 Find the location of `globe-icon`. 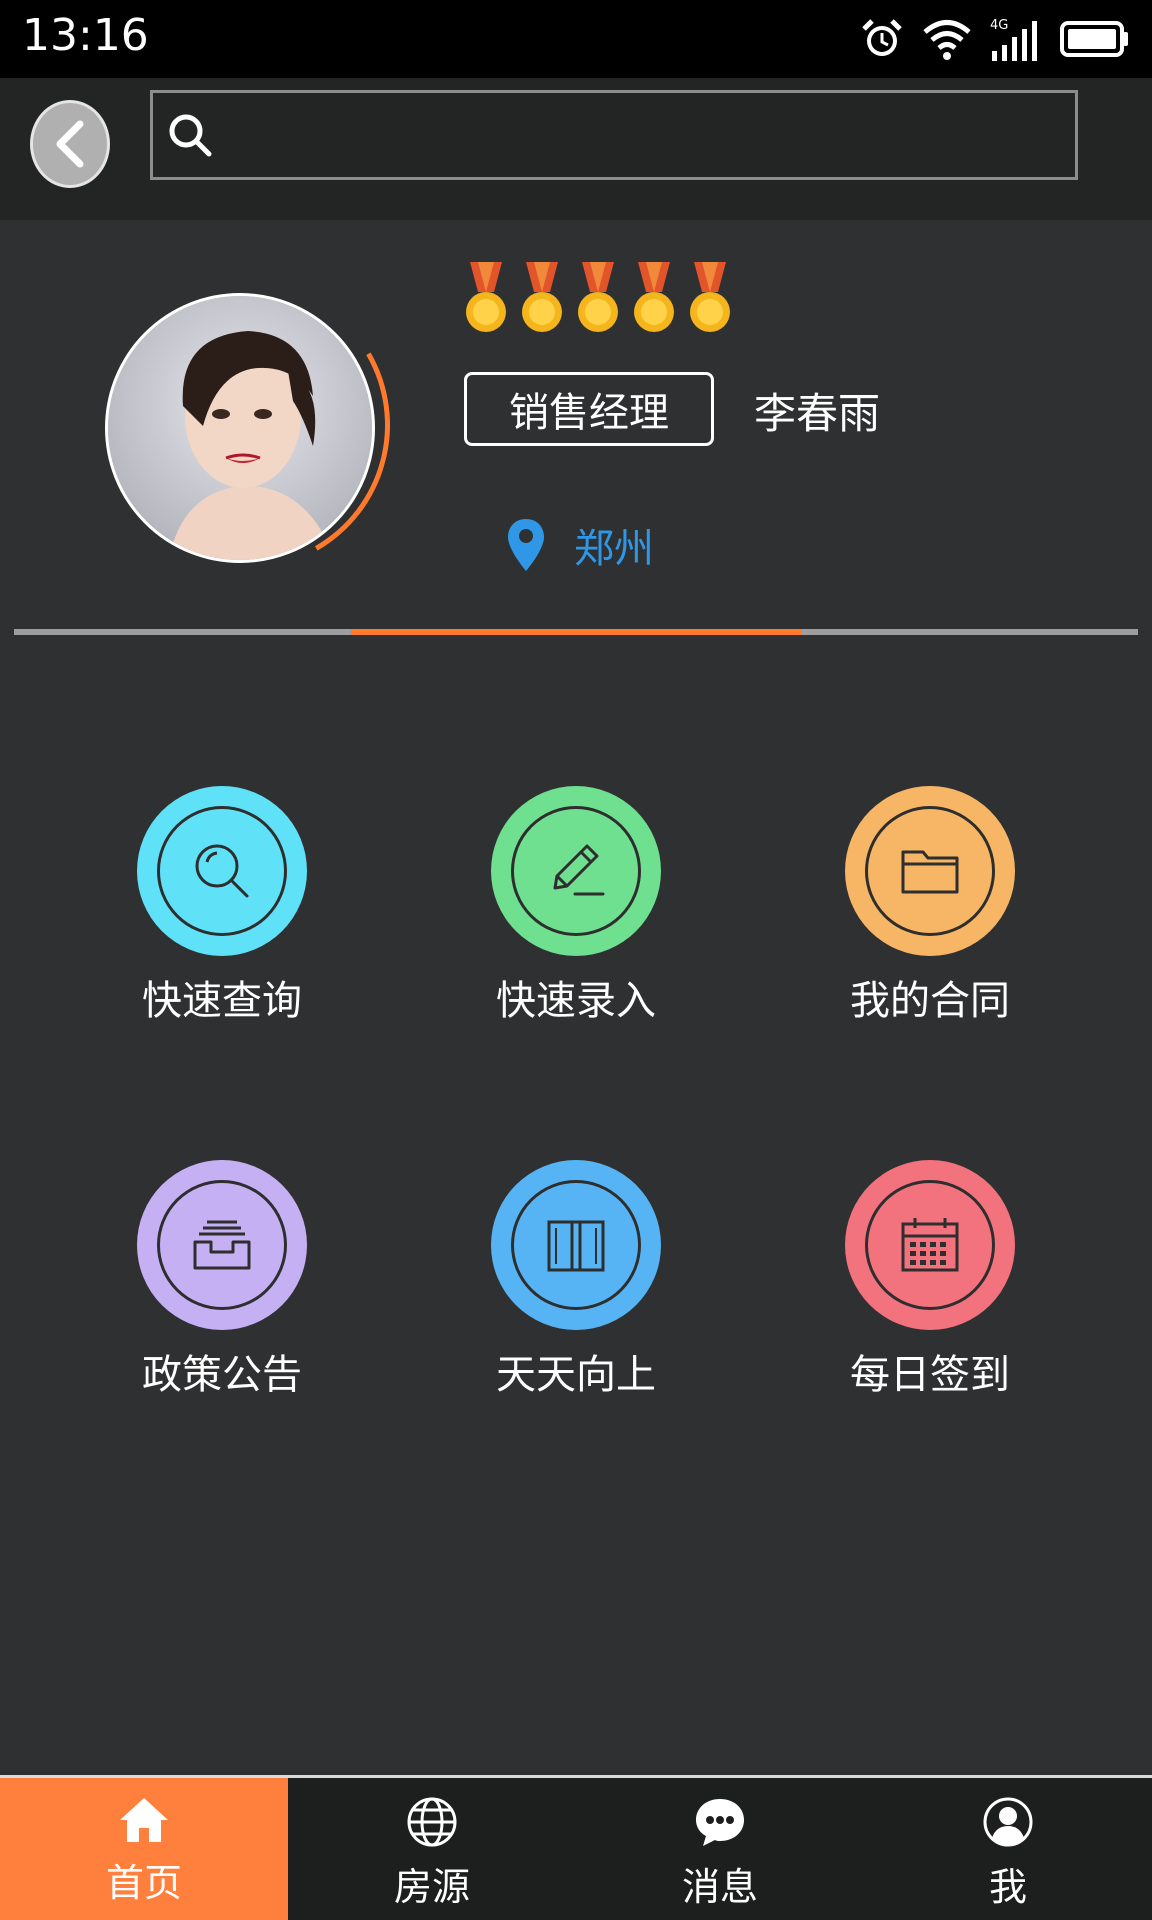

globe-icon is located at coordinates (432, 1822).